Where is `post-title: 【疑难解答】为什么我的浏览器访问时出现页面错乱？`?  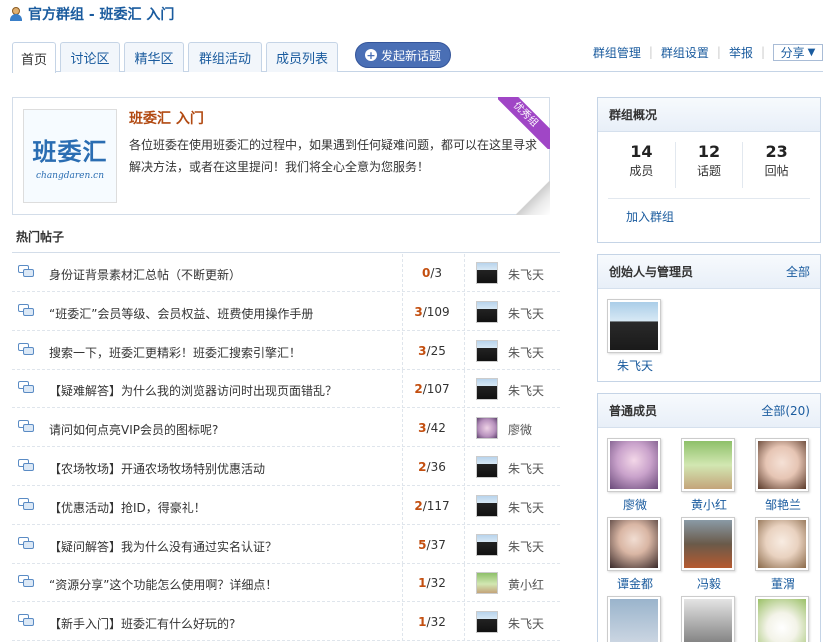 post-title: 【疑难解答】为什么我的浏览器访问时出现页面错乱？ is located at coordinates (193, 390).